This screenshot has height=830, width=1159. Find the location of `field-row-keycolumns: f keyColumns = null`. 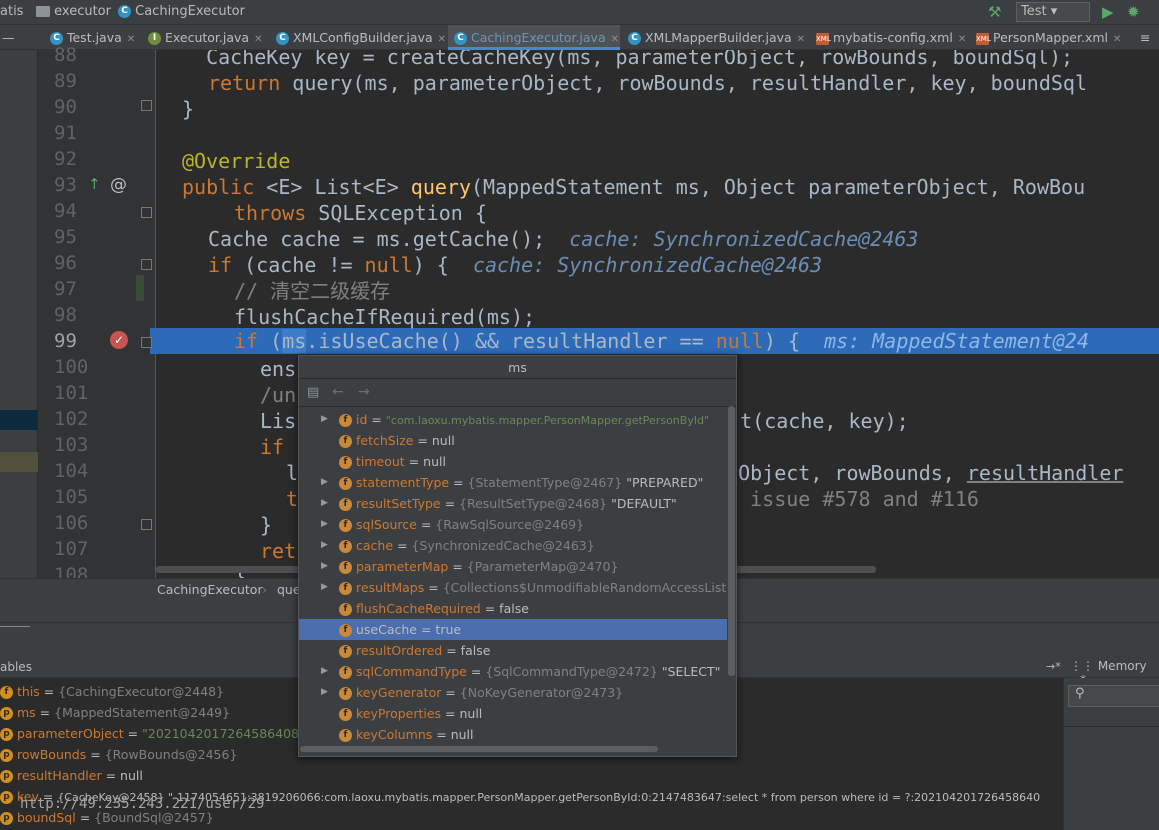

field-row-keycolumns: f keyColumns = null is located at coordinates (513, 734).